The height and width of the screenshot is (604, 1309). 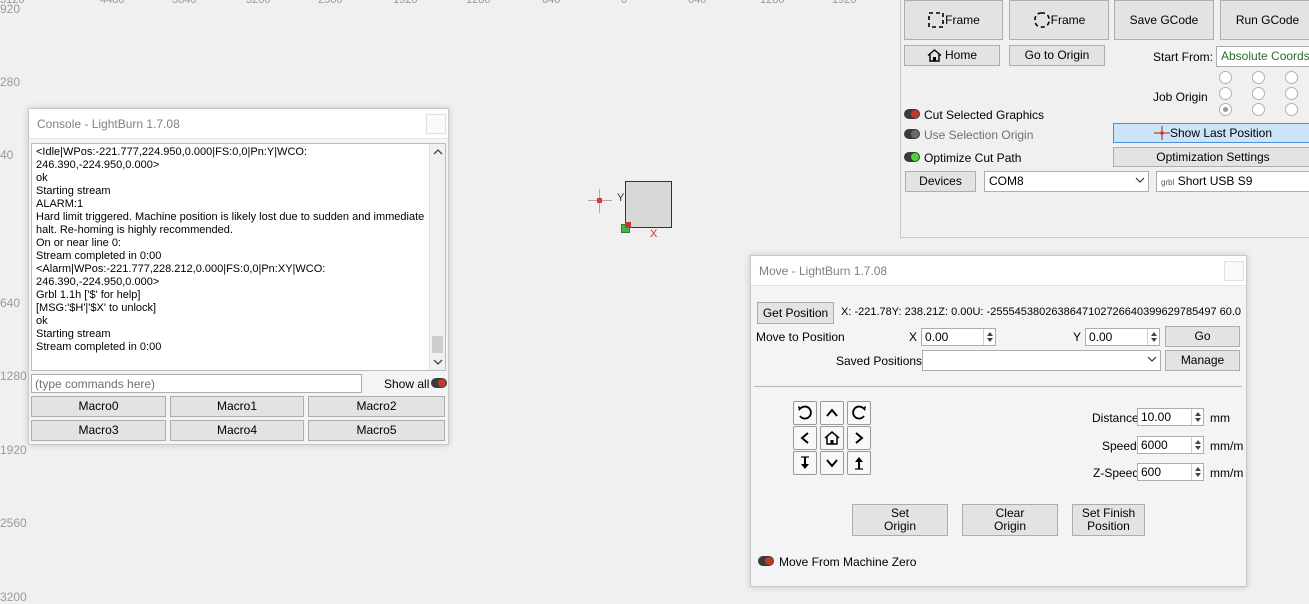 What do you see at coordinates (196, 383) in the screenshot?
I see `command-input: (type commands here)` at bounding box center [196, 383].